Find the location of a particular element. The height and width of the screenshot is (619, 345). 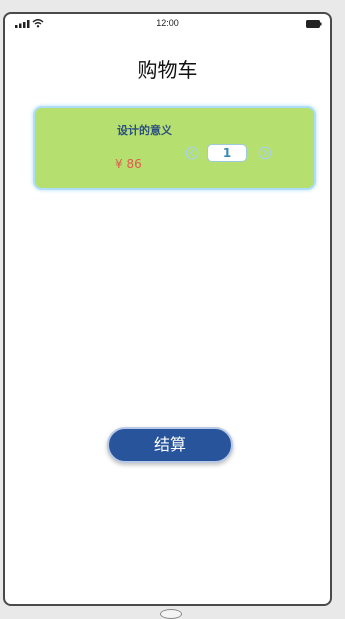

minus-circle-icon is located at coordinates (192, 153).